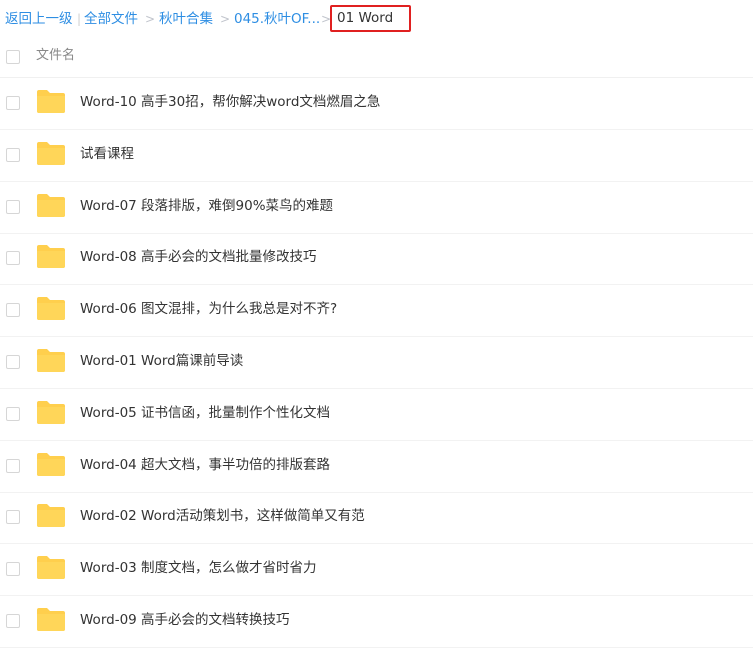 The width and height of the screenshot is (753, 648). I want to click on breadcrumb-collection: 秋叶合集, so click(186, 19).